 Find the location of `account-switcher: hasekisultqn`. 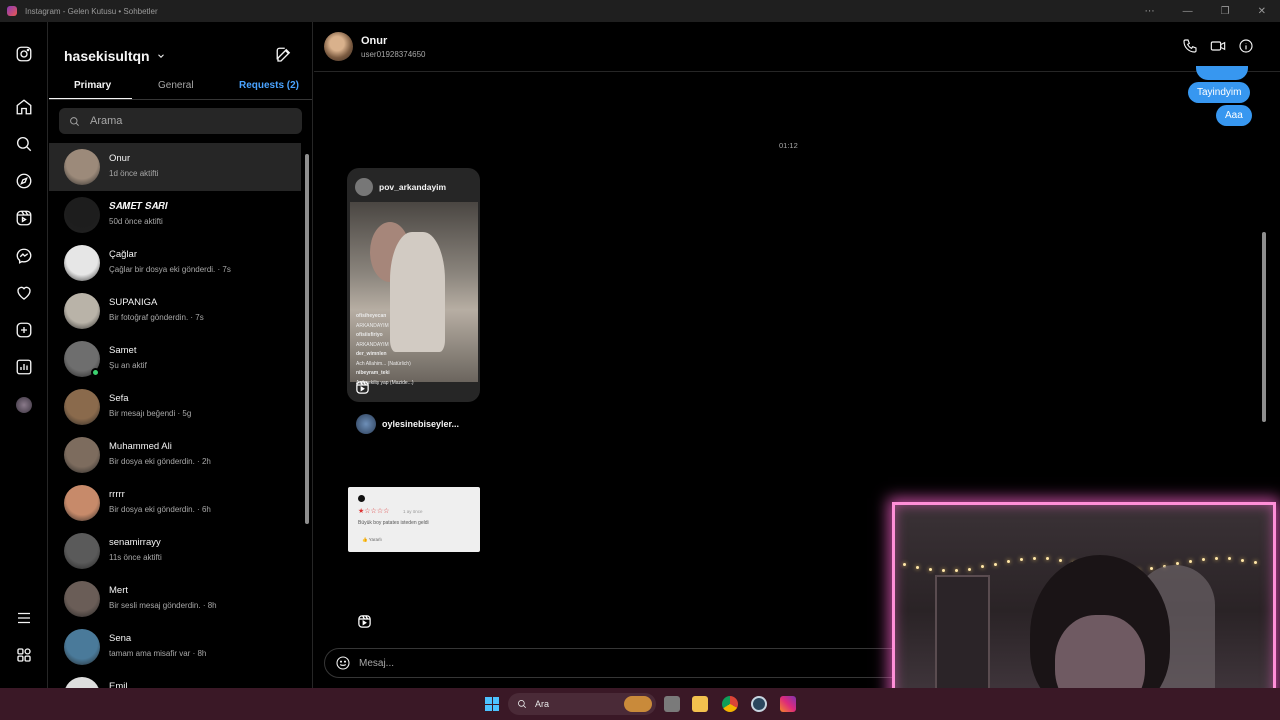

account-switcher: hasekisultqn is located at coordinates (115, 56).